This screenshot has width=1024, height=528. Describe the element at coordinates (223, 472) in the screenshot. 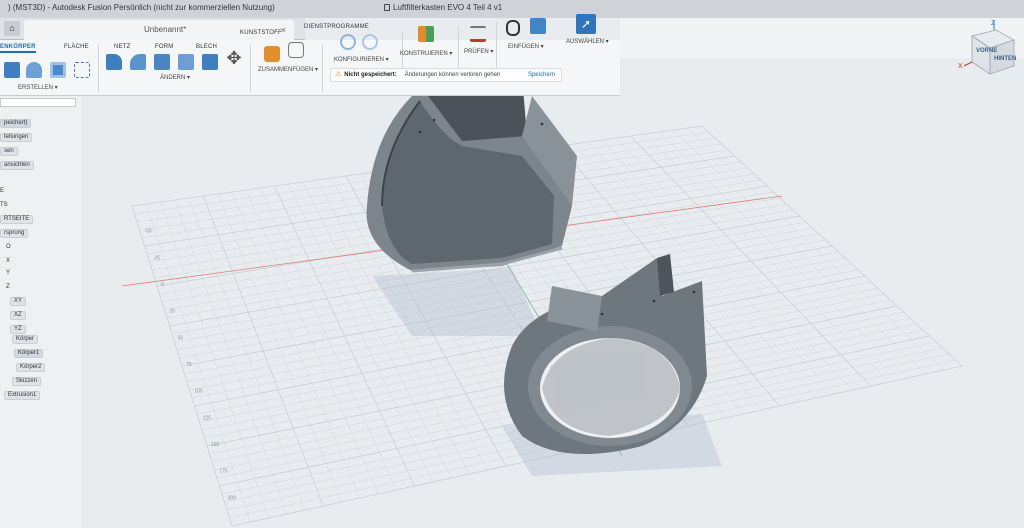

I see `grid-tick-label: 175` at that location.